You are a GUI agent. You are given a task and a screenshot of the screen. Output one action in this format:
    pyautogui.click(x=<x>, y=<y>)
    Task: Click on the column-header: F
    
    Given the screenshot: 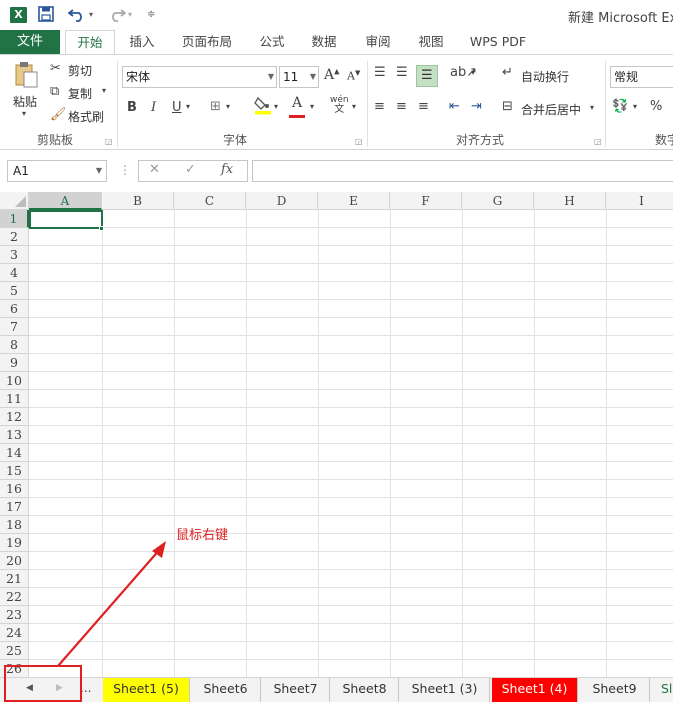 What is the action you would take?
    pyautogui.click(x=426, y=201)
    